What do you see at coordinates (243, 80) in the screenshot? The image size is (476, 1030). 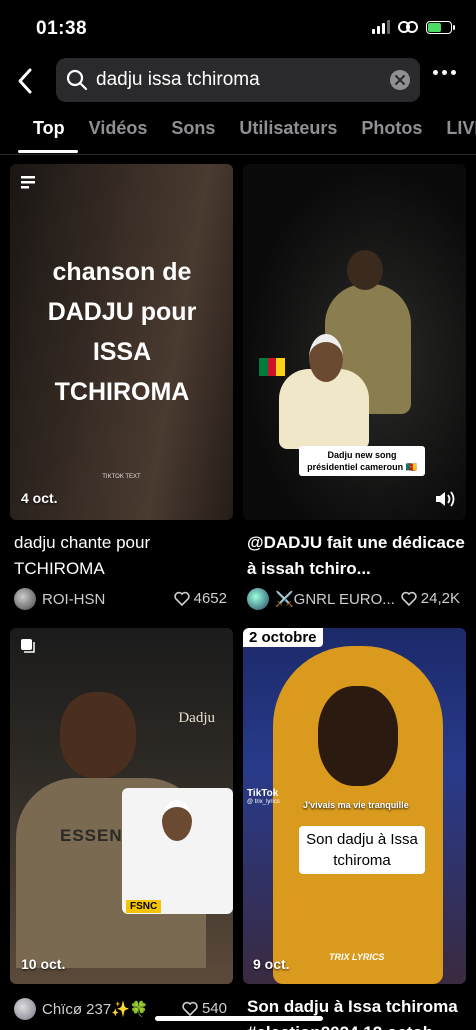 I see `search-query: dadju issa tchiroma` at bounding box center [243, 80].